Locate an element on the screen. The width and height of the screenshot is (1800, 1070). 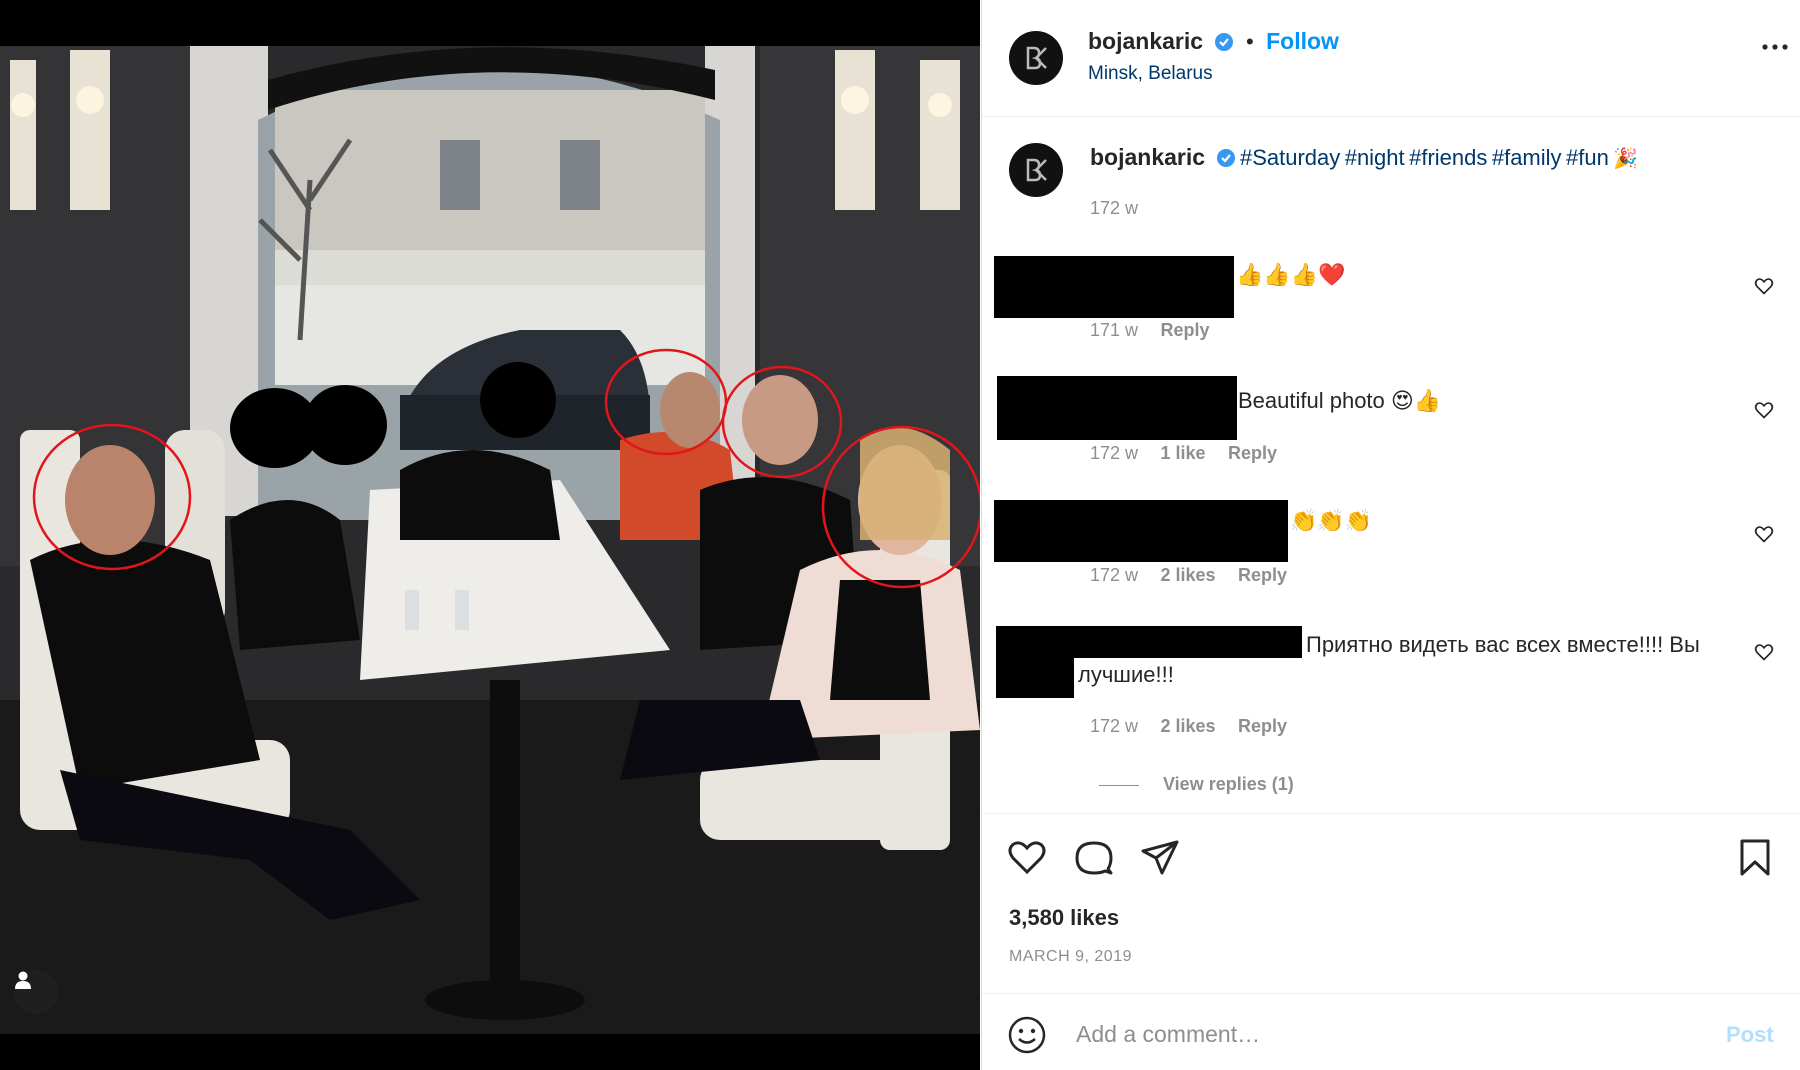
hashtag-friends: #friends is located at coordinates (1448, 157).